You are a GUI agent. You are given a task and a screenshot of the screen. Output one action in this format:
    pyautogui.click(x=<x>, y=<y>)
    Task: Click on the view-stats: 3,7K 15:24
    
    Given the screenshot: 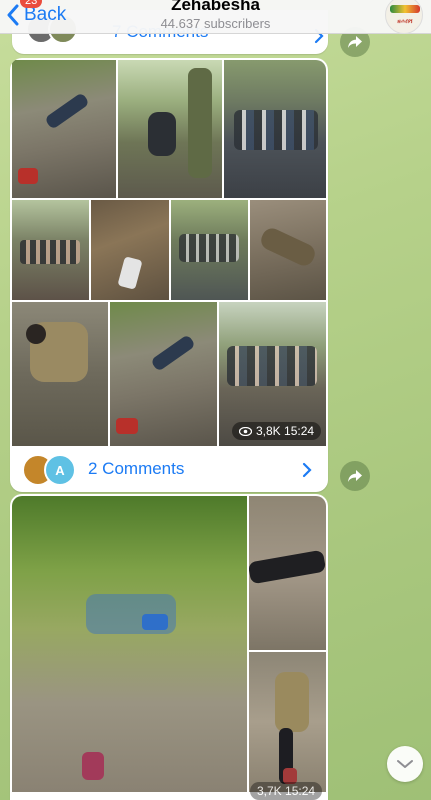 What is the action you would take?
    pyautogui.click(x=286, y=791)
    